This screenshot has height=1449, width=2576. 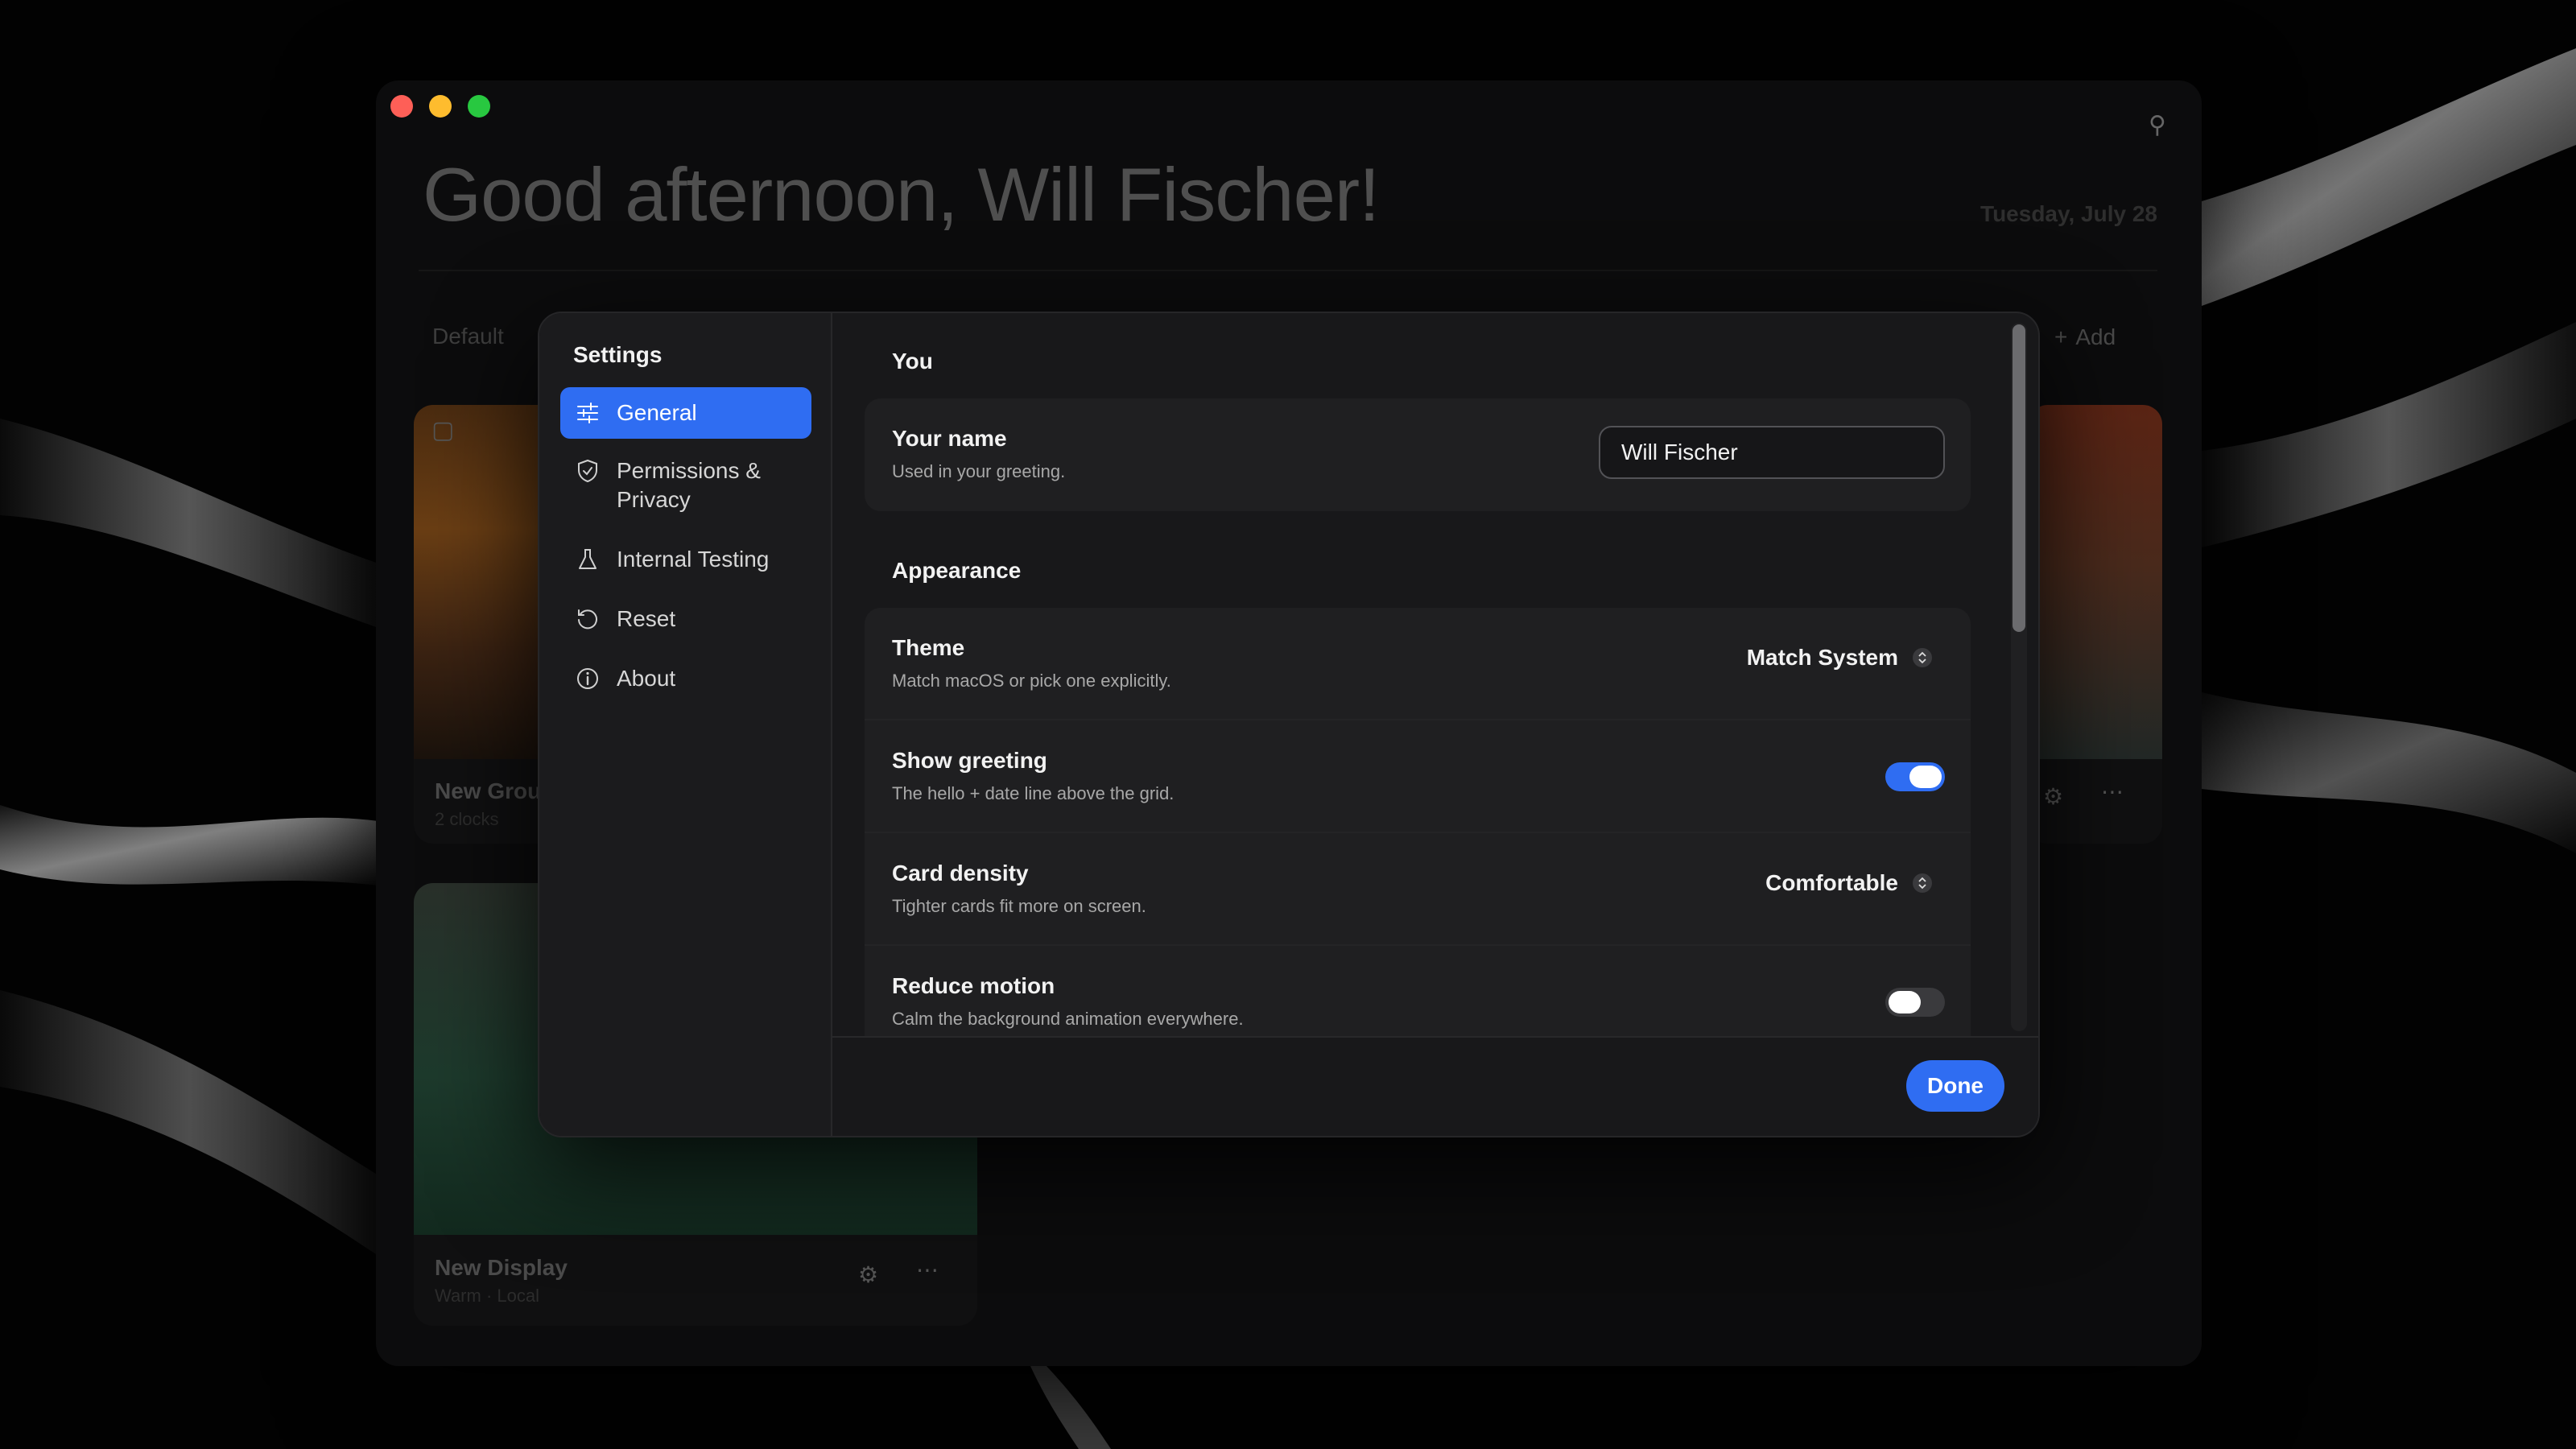 I want to click on row-subtitle: Tighter cards fit more on screen., so click(x=1019, y=906).